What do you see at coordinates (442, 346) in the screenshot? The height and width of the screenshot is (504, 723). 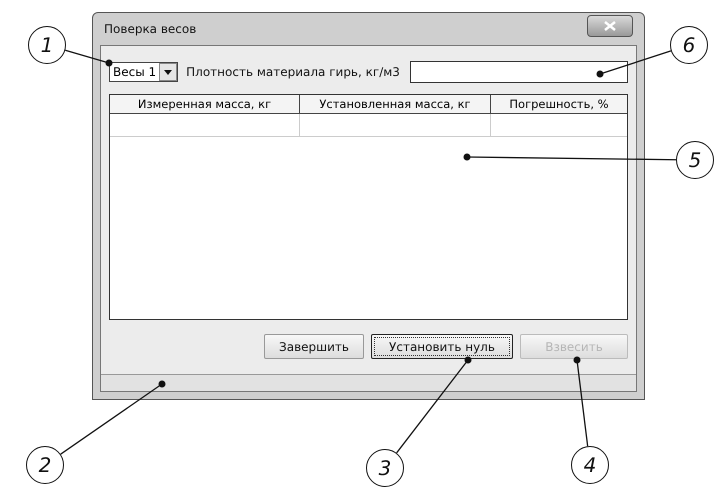 I see `action-button: Установить нуль` at bounding box center [442, 346].